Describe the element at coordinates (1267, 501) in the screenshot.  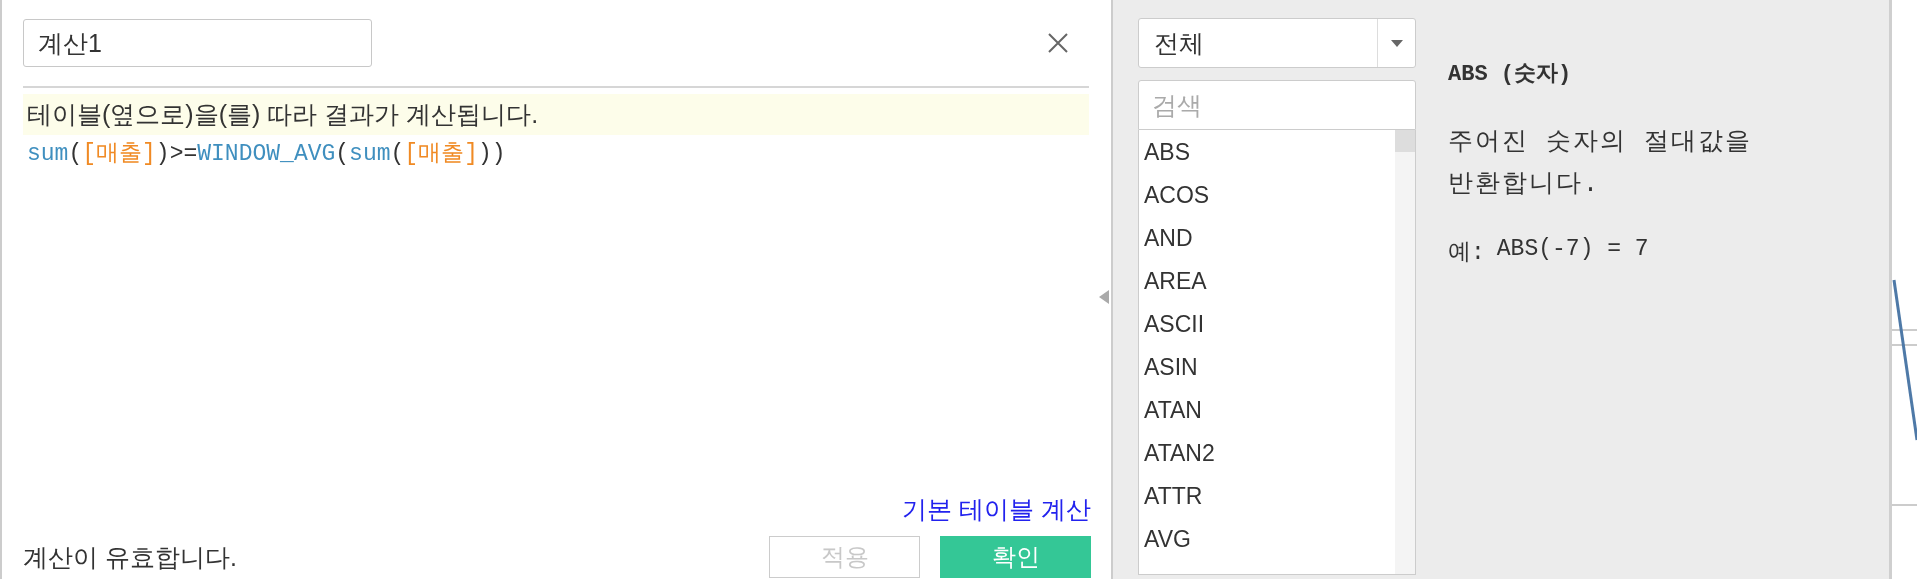
I see `function-list-item: ATTR` at that location.